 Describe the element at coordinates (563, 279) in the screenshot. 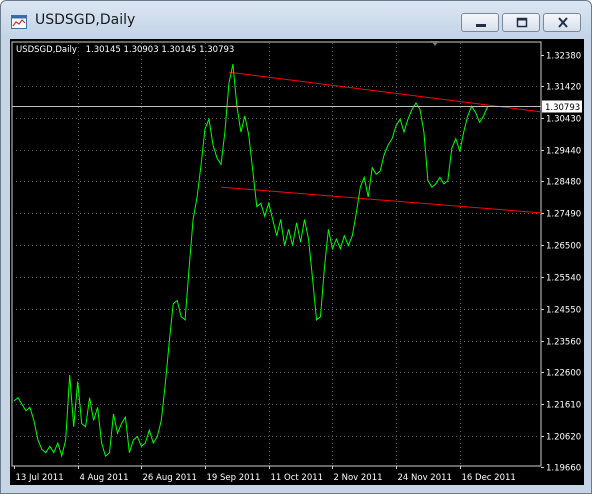

I see `y-tick-label: 1.25540` at that location.